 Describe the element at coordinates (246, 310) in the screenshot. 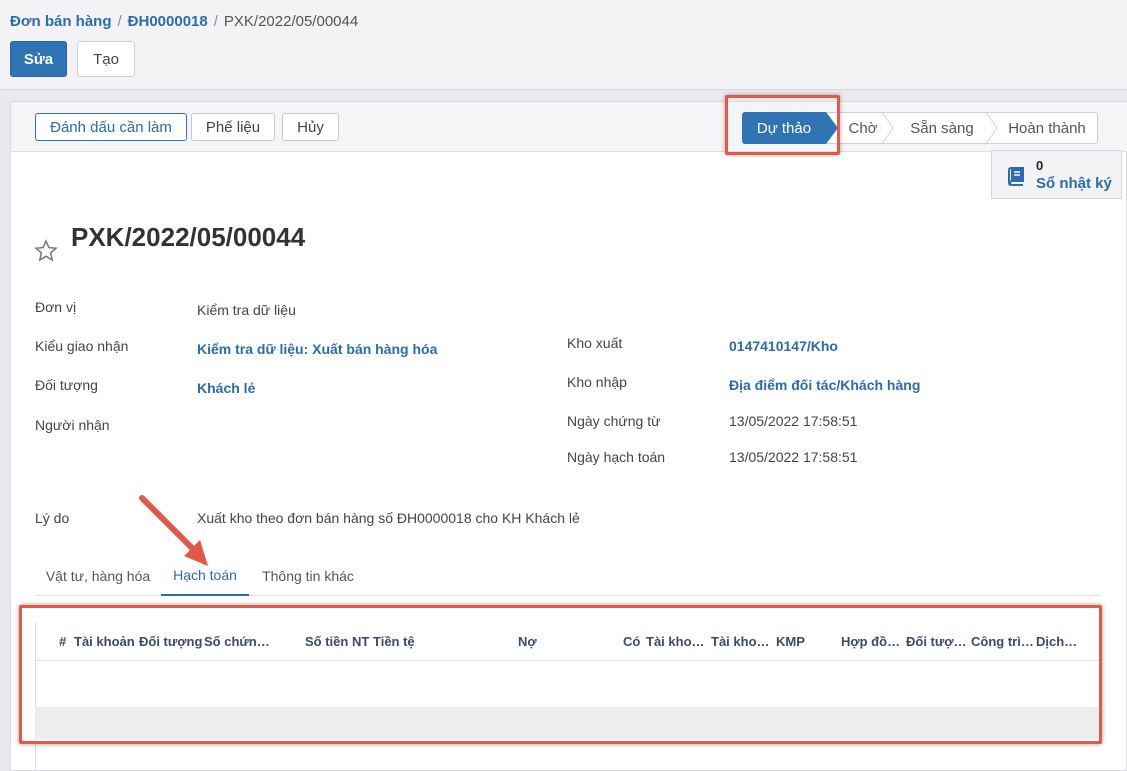

I see `field-value-unit: Kiểm tra dữ liệu` at that location.